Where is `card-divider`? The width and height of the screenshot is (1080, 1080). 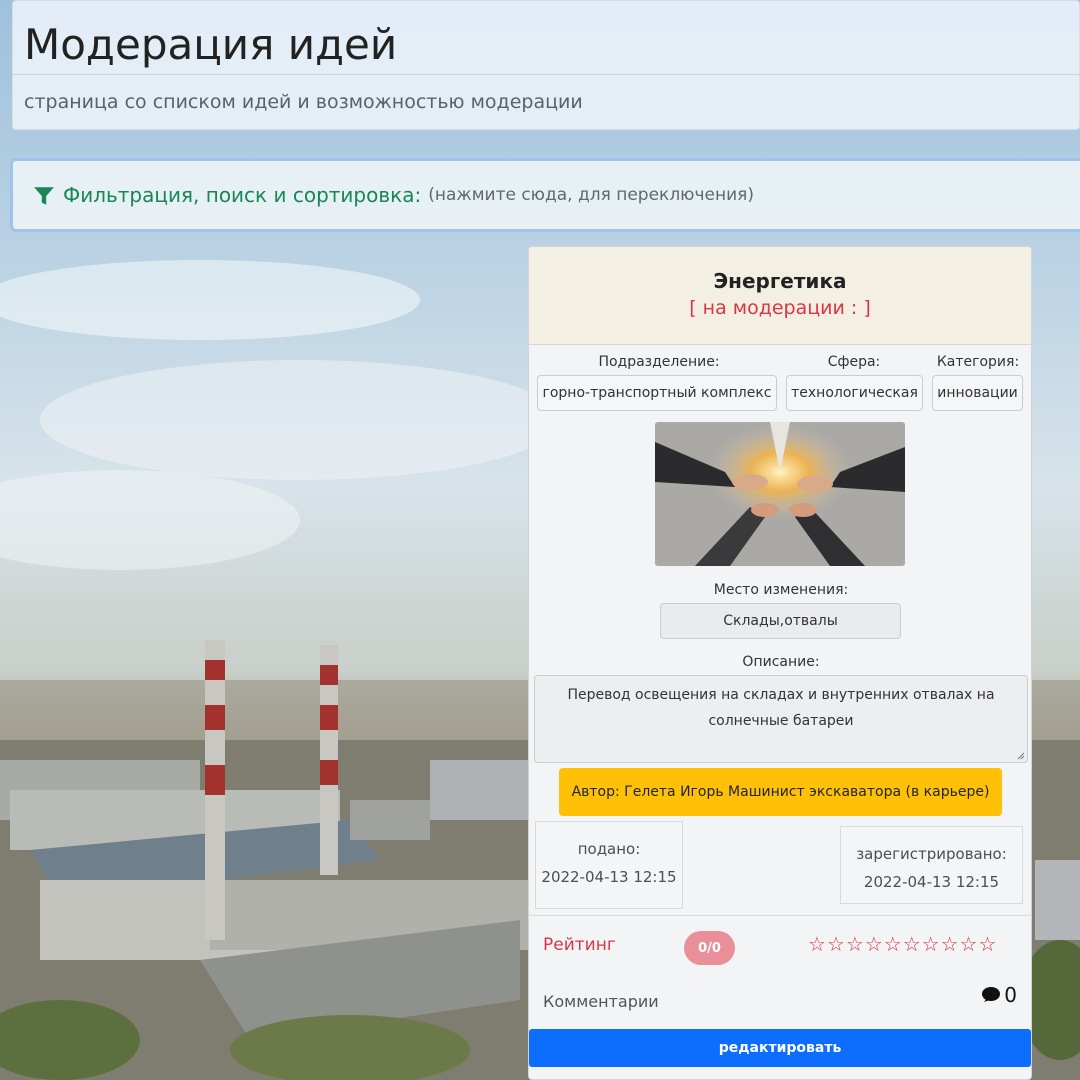
card-divider is located at coordinates (780, 915).